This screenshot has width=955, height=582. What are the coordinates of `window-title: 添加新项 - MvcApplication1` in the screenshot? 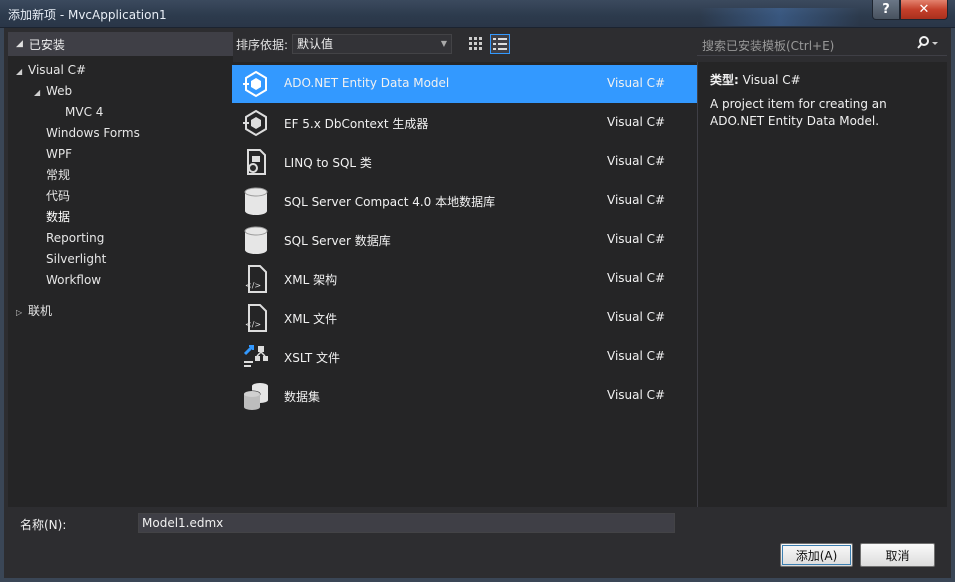 It's located at (87, 15).